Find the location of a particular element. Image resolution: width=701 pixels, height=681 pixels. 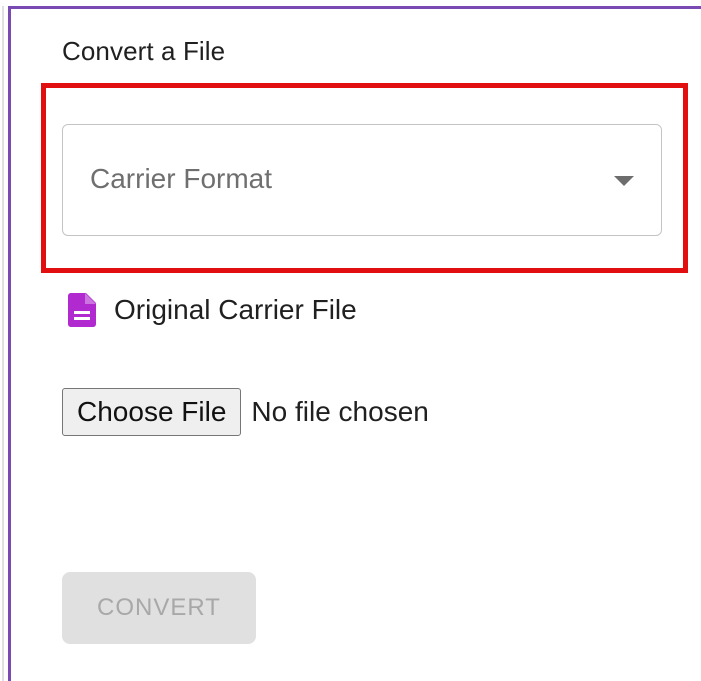

document-icon is located at coordinates (82, 310).